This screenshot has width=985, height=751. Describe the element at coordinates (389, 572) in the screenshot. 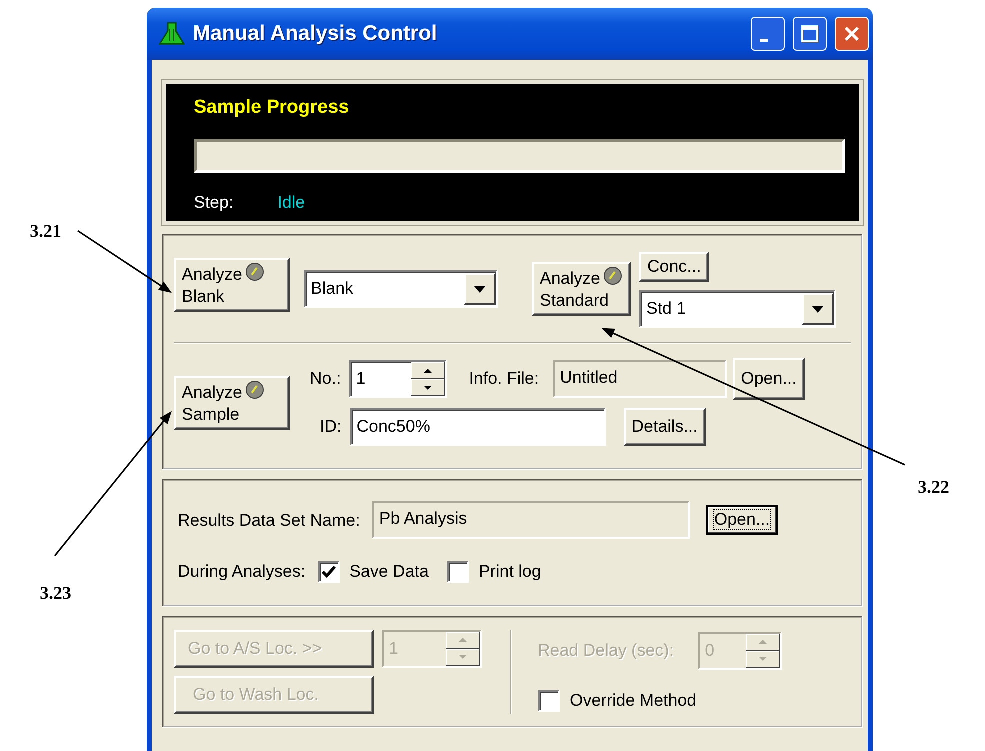

I see `checkbox-label: Save Data` at that location.